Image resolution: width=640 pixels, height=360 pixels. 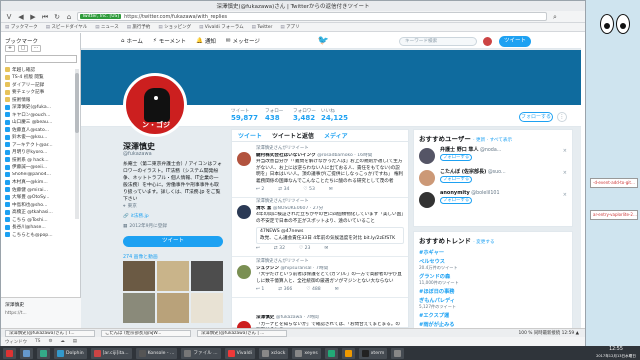 I want to click on profile-avatar: ン・ゴジ, so click(x=155, y=105).